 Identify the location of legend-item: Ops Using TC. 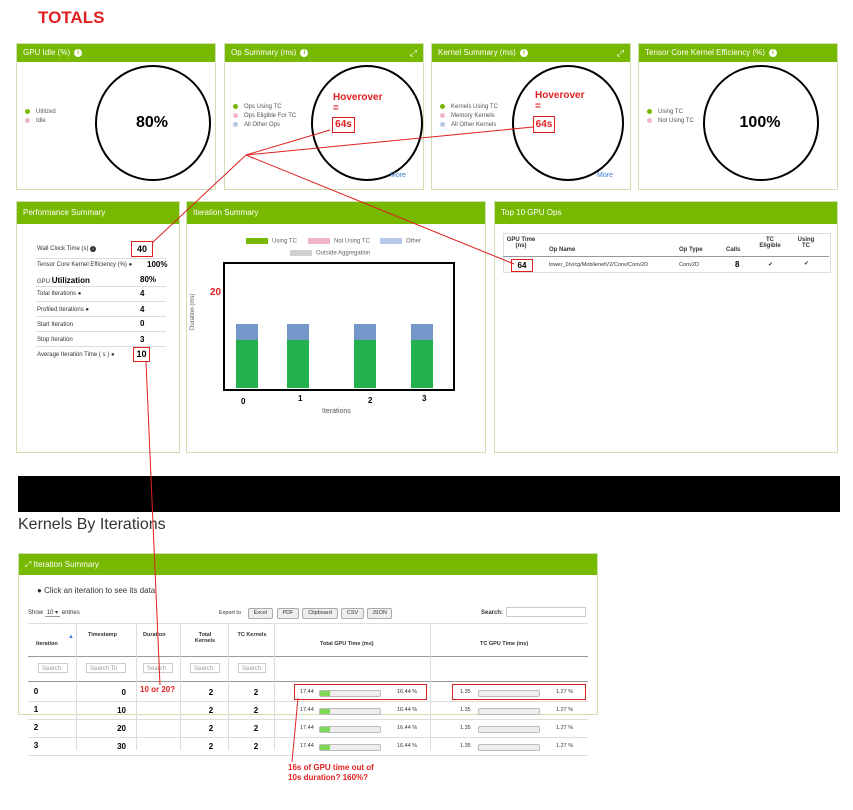
(264, 107).